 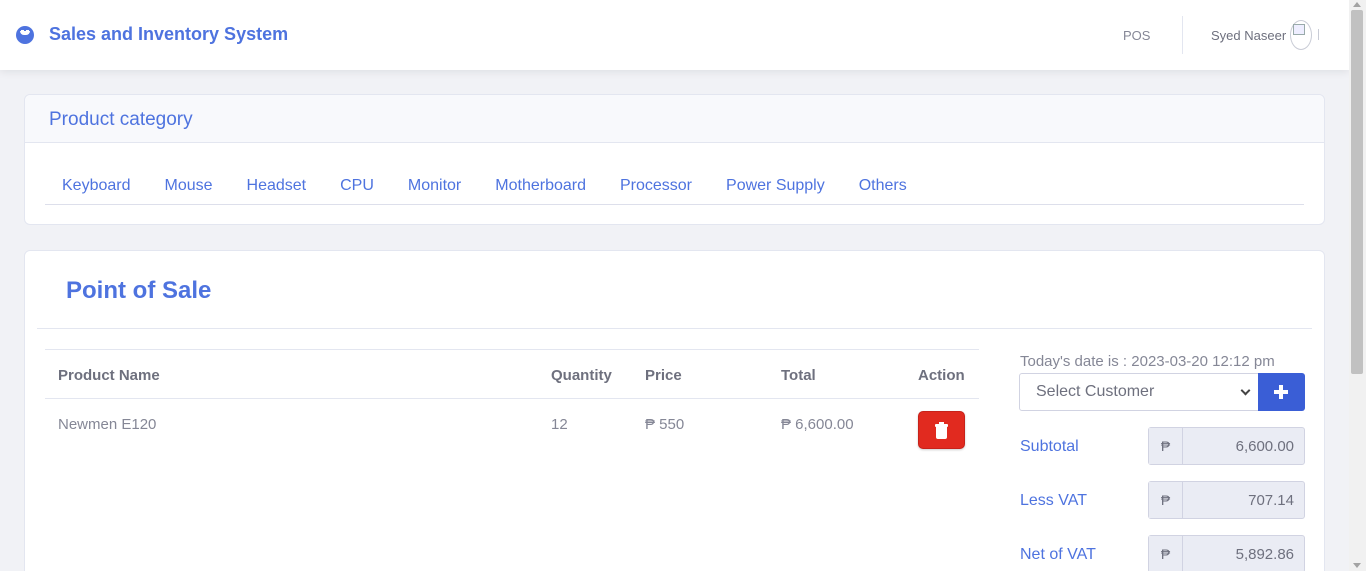 I want to click on avatar, so click(x=1301, y=35).